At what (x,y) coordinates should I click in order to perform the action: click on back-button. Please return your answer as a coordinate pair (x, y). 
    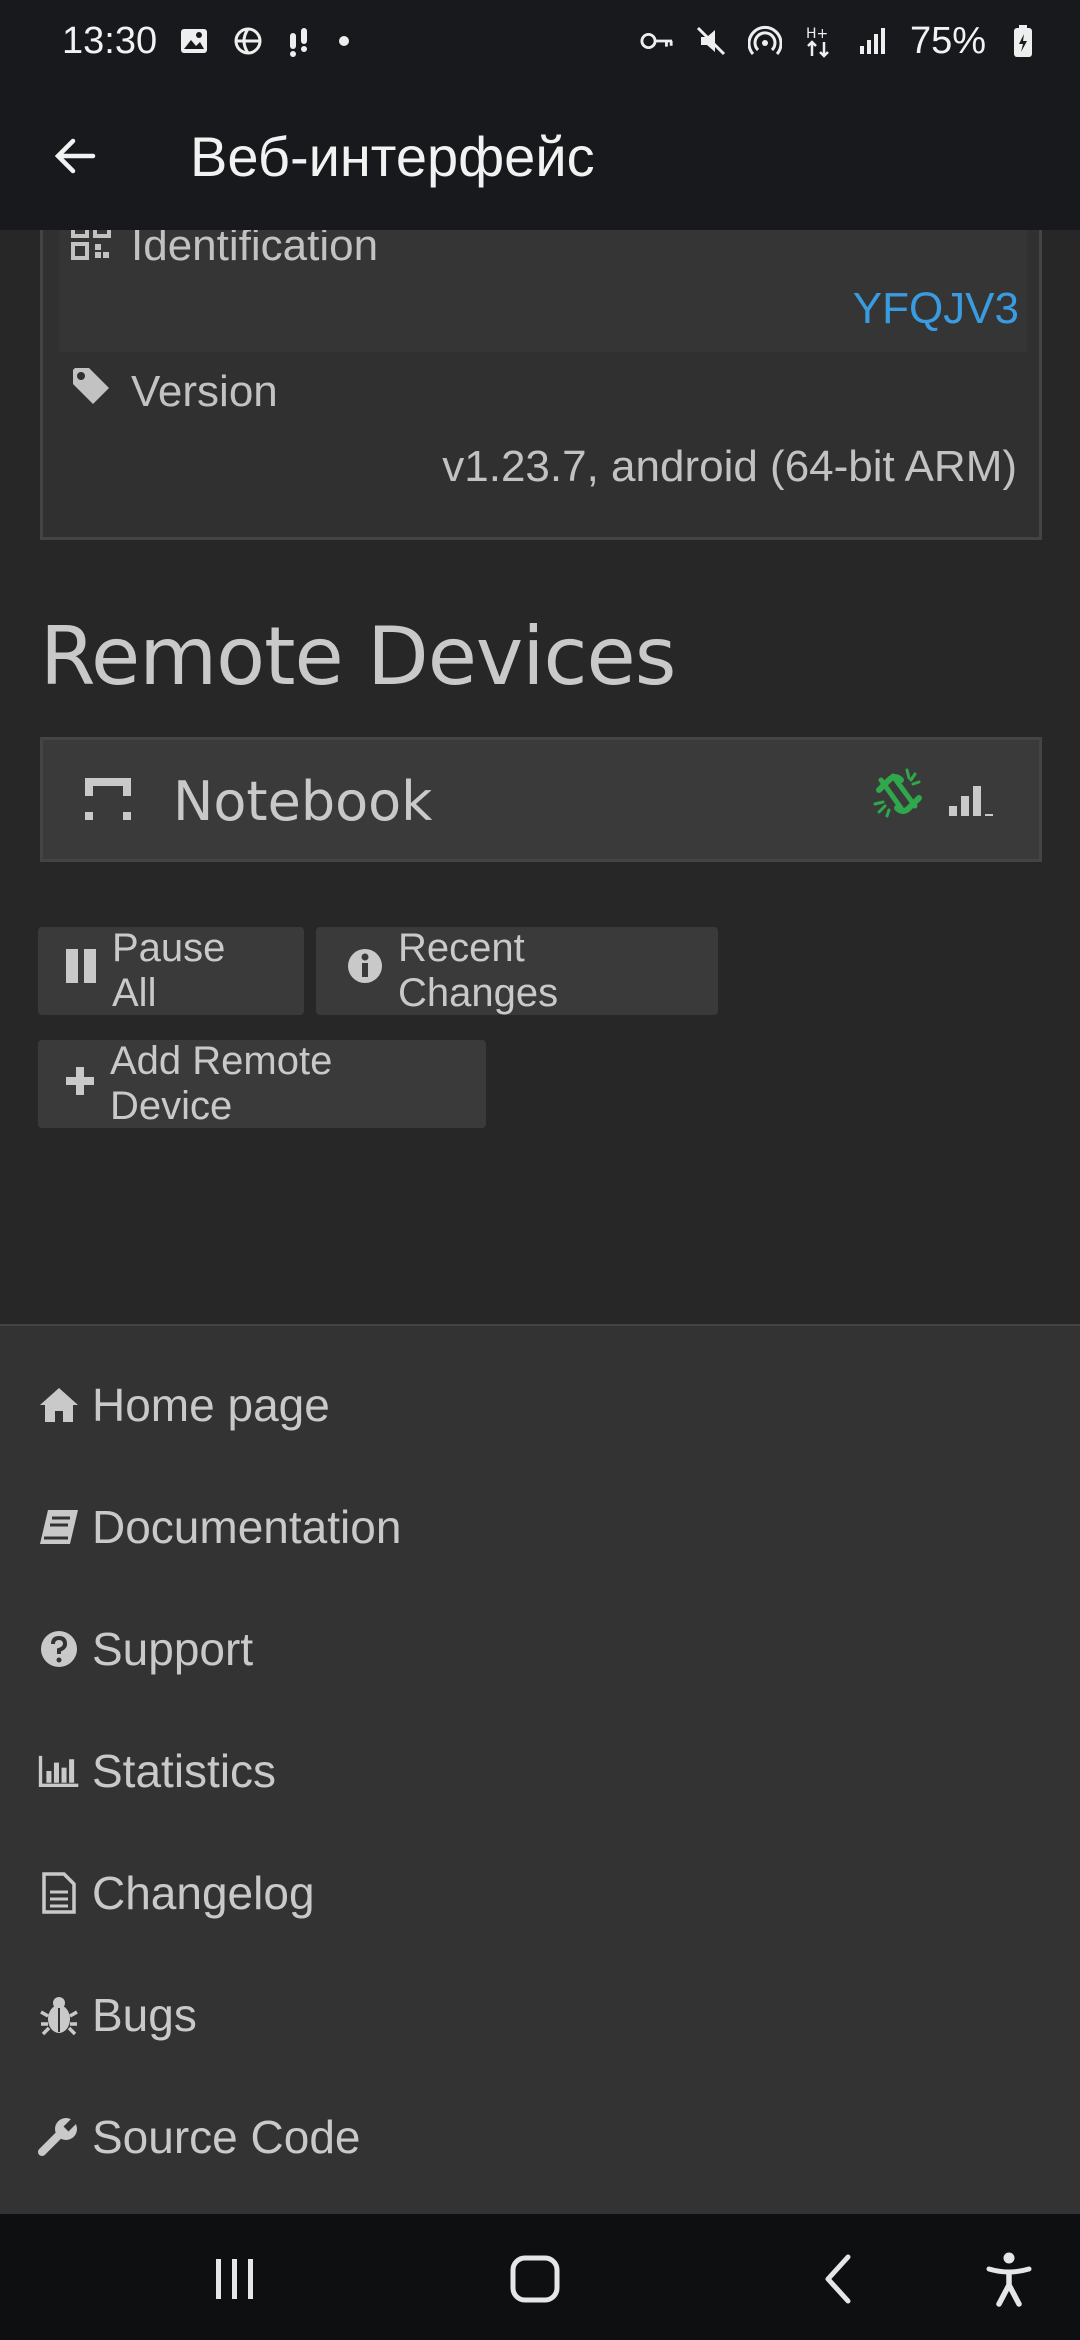
    Looking at the image, I should click on (75, 156).